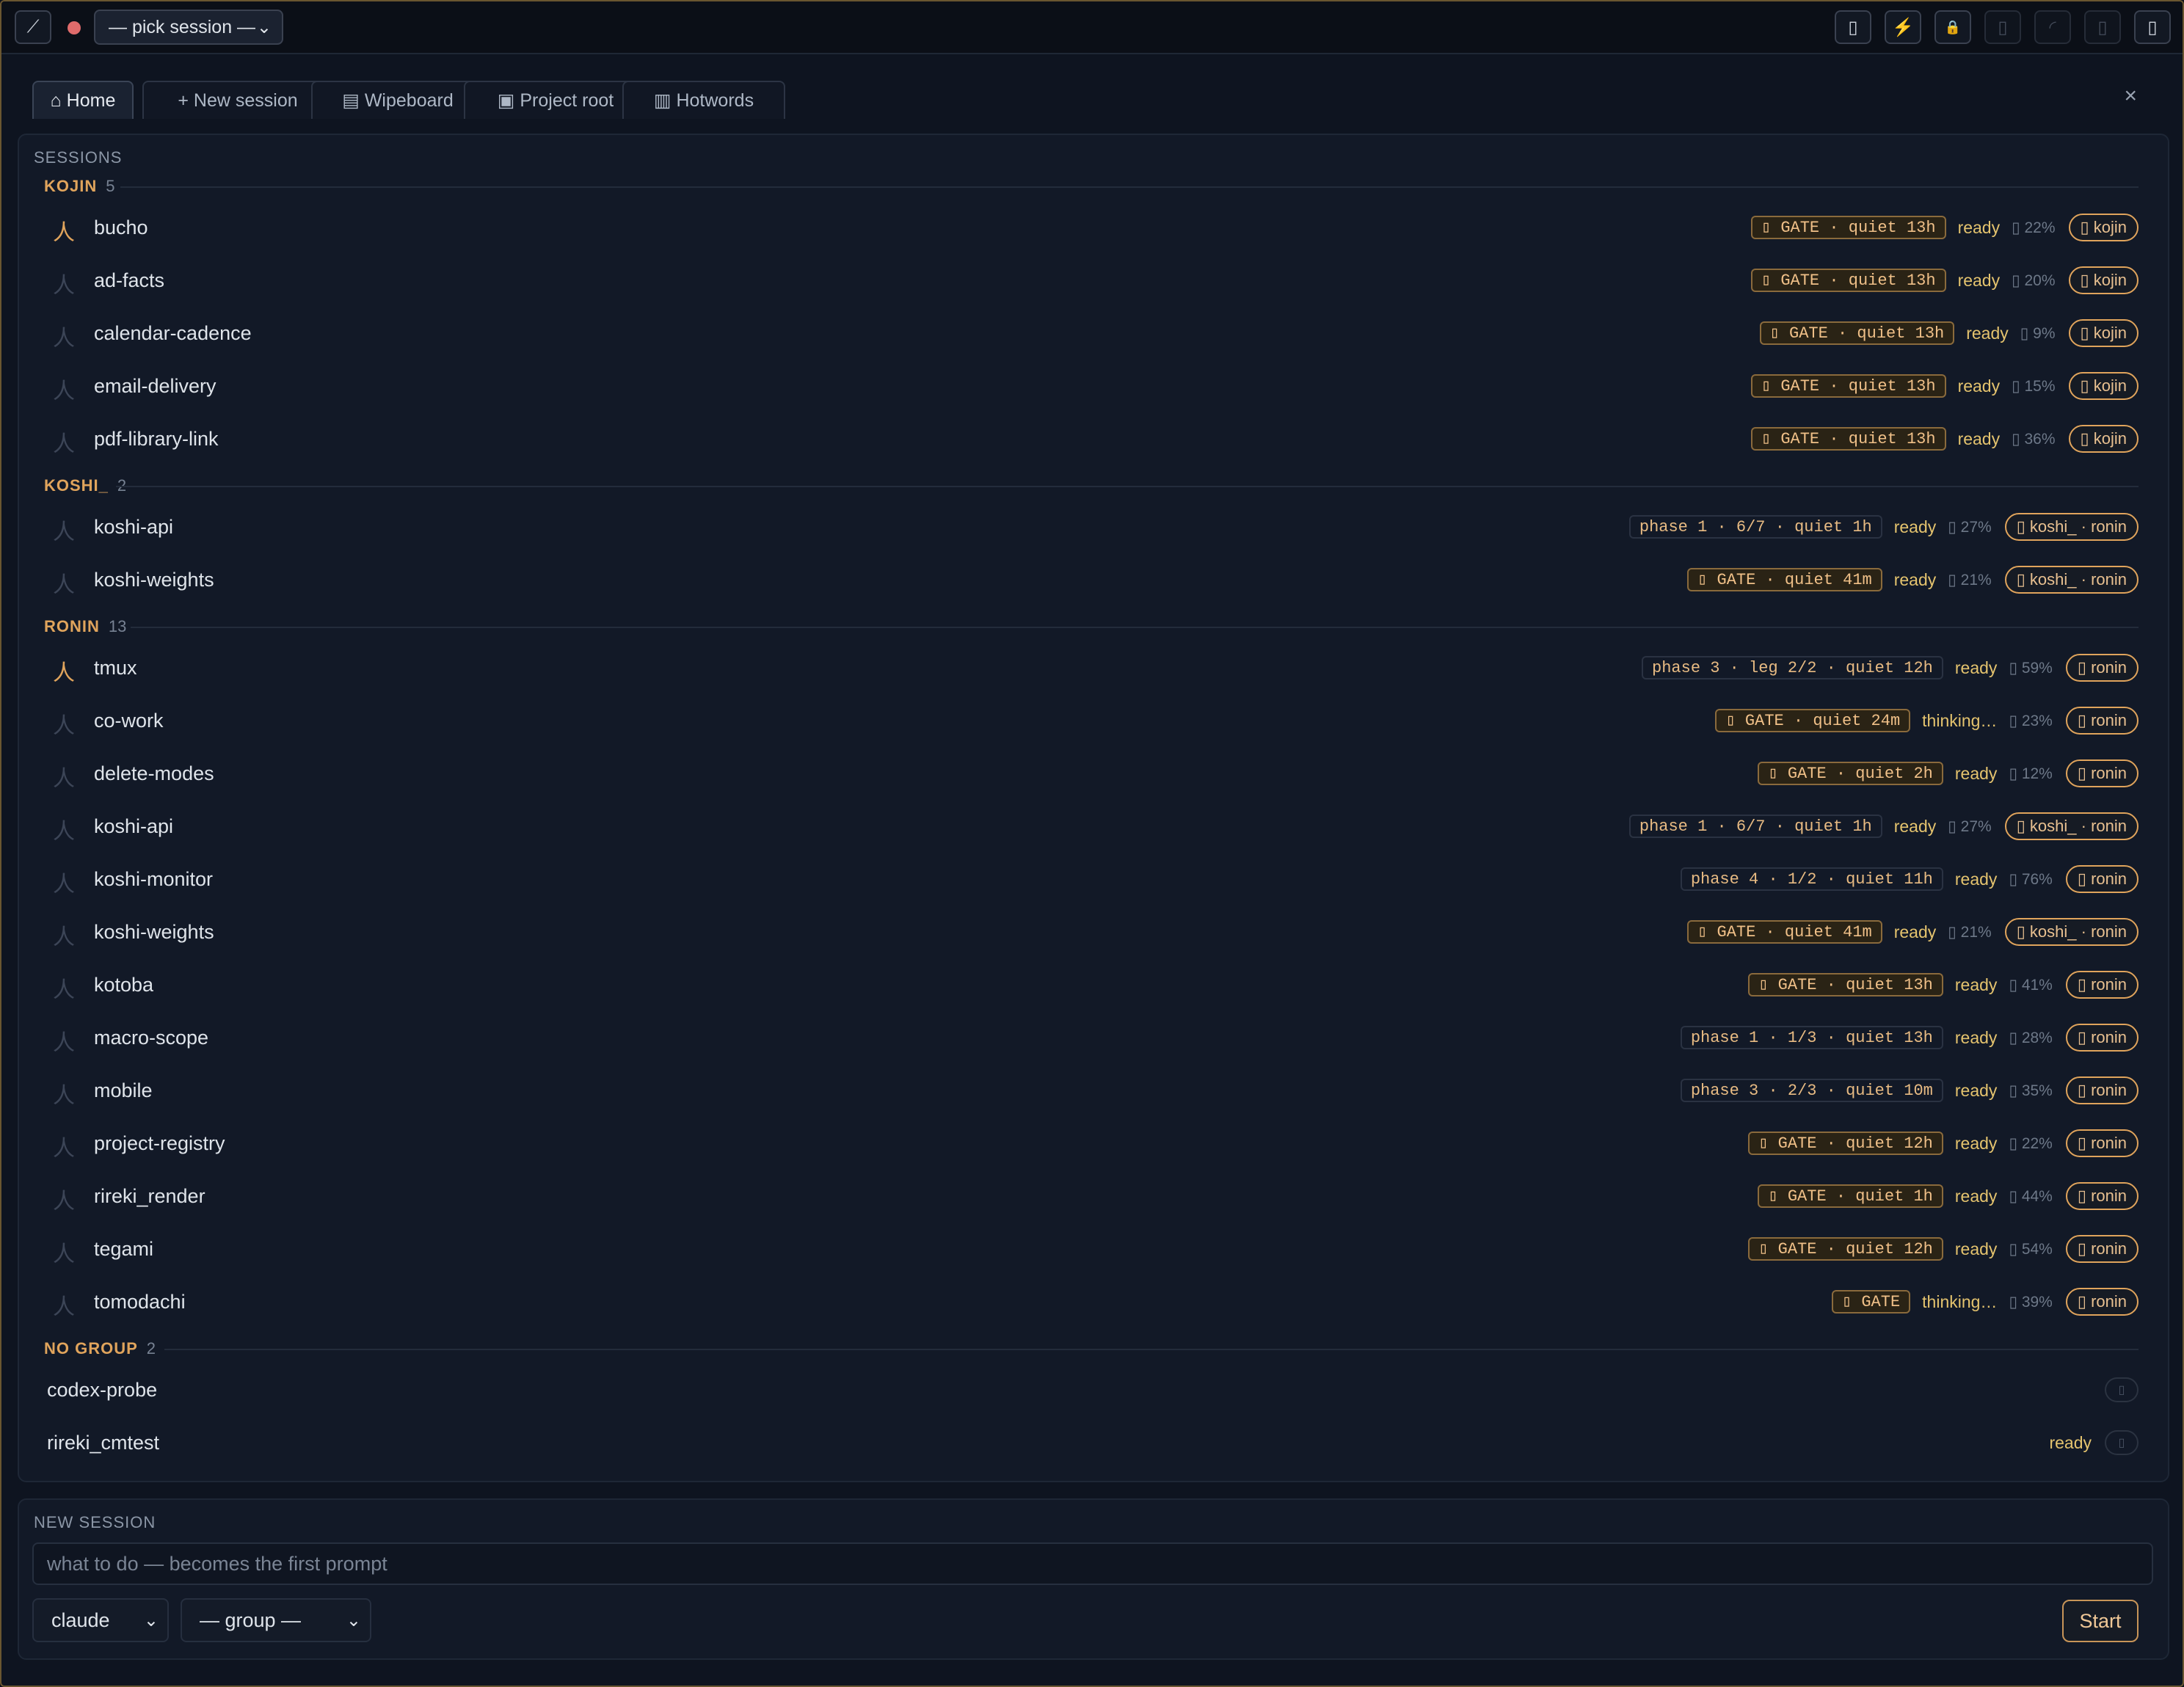  Describe the element at coordinates (1948, 773) in the screenshot. I see `session-meta: ▯ GATE · quiet 2h ready ▯ 12% ▯ ronin` at that location.